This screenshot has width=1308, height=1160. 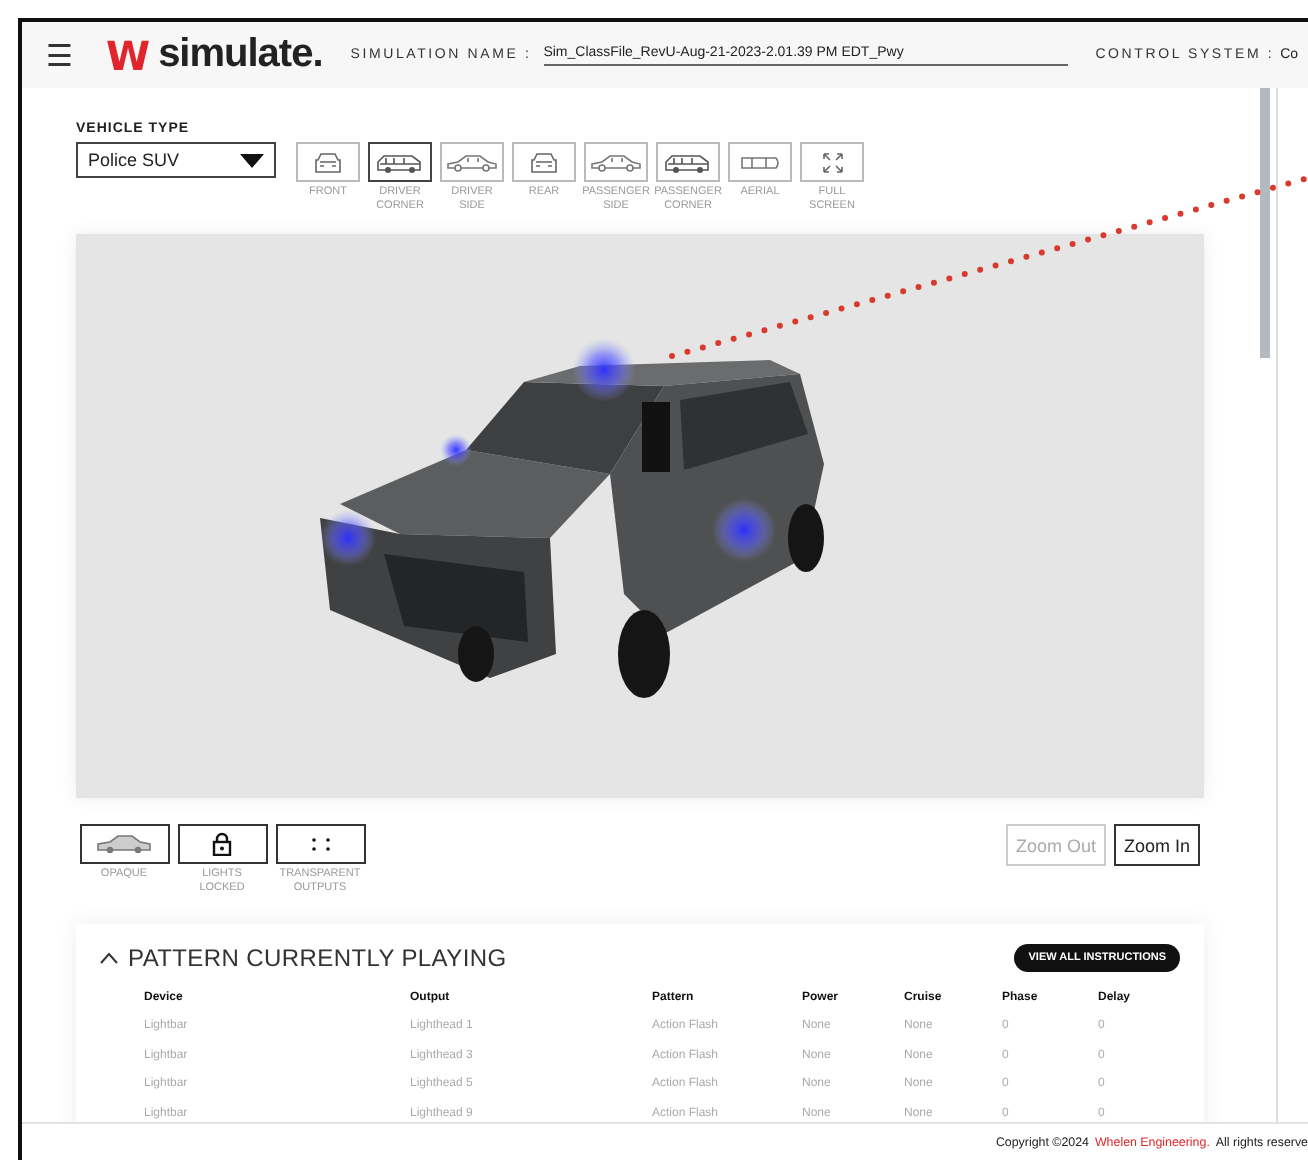 What do you see at coordinates (760, 162) in the screenshot?
I see `car-top-icon` at bounding box center [760, 162].